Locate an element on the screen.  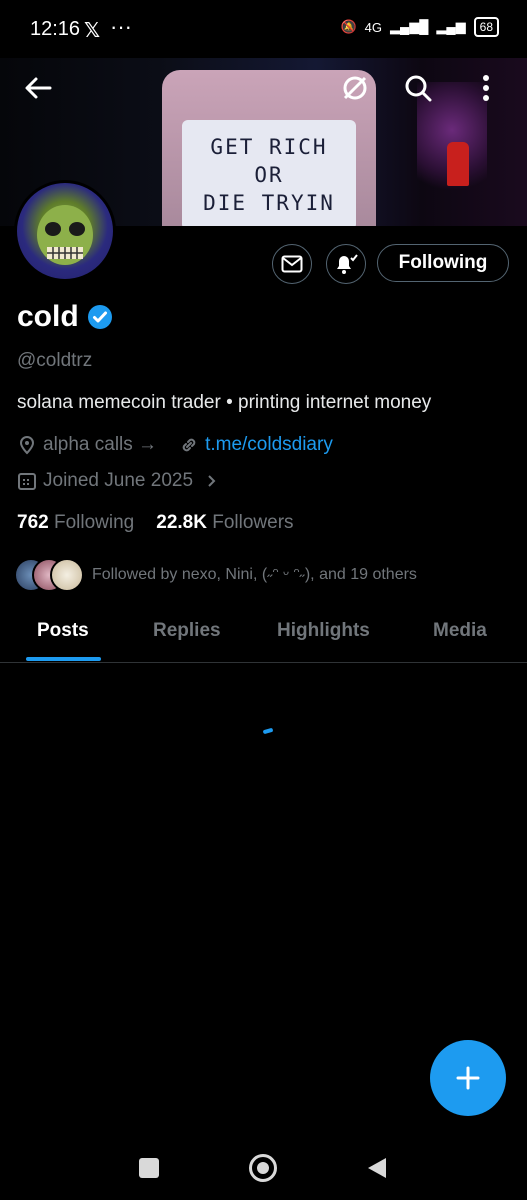
search-button is located at coordinates (418, 88).